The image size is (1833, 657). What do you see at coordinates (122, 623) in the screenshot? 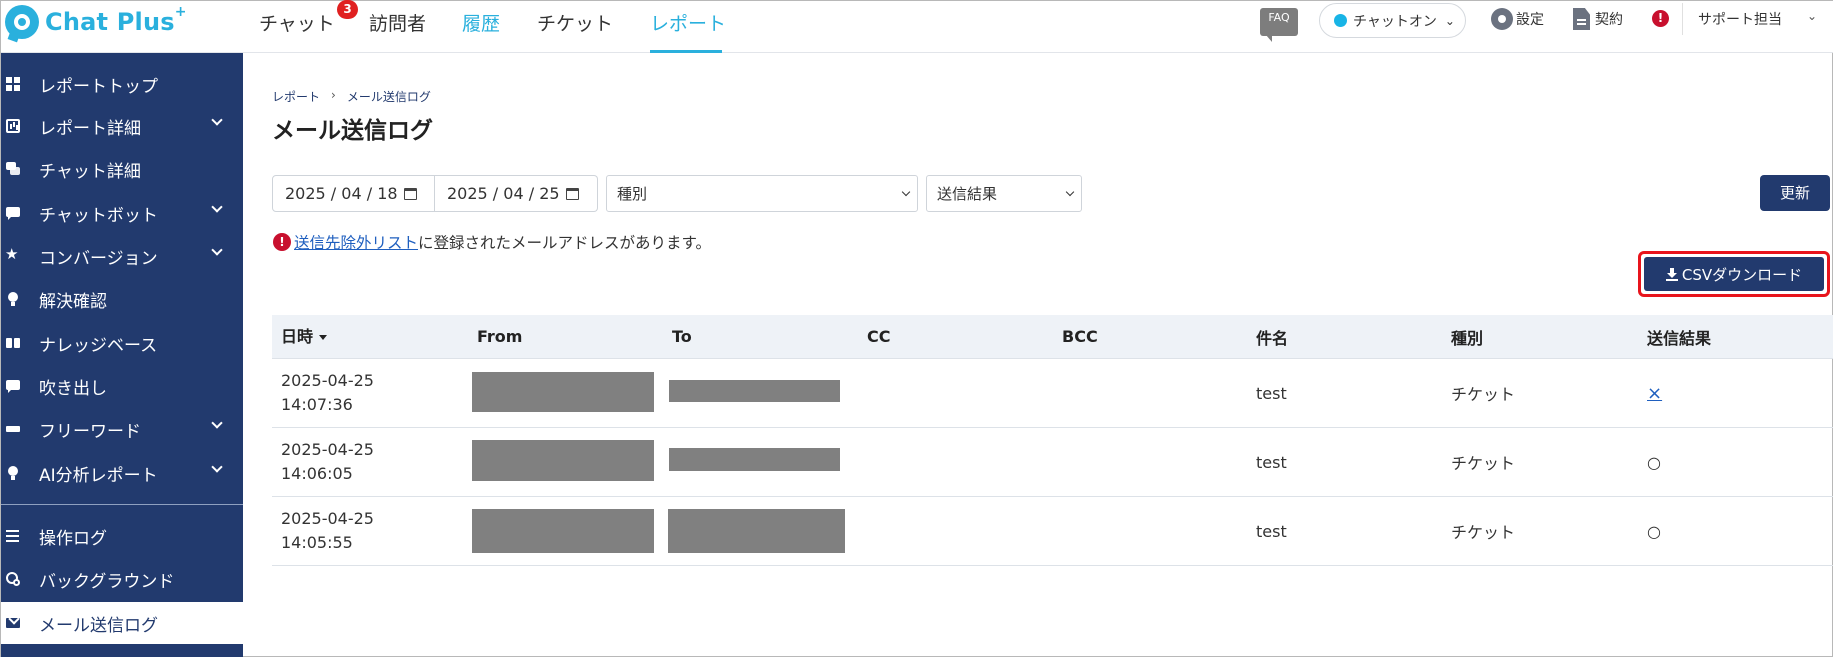
I see `sidebar-item-mail-log: メール送信ログ` at bounding box center [122, 623].